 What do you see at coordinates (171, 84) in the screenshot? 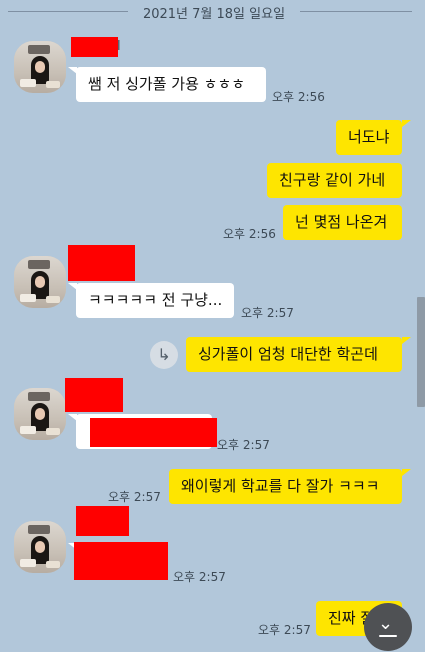
I see `message-bubble-received: 쌤 저 싱가폴 가용 ㅎㅎㅎ` at bounding box center [171, 84].